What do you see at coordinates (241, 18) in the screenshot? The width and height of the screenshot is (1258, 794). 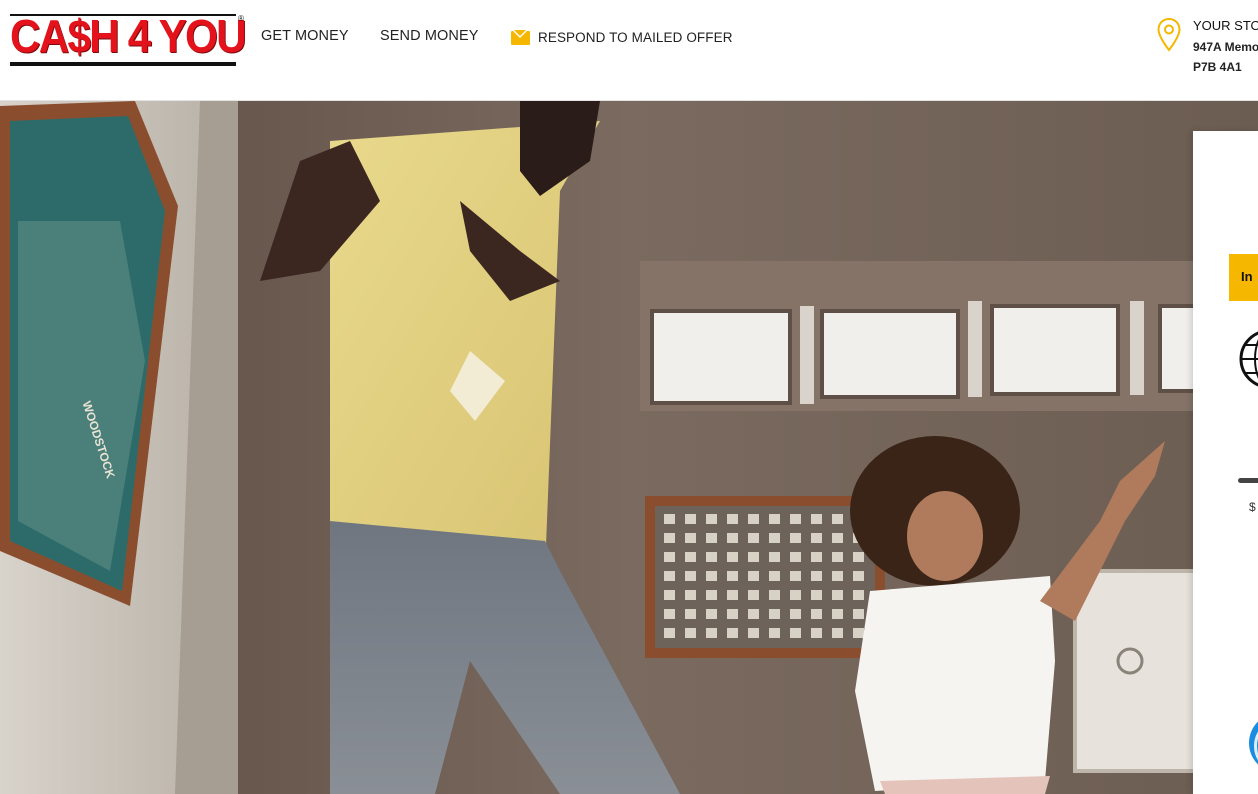 I see `registered-mark: ®` at bounding box center [241, 18].